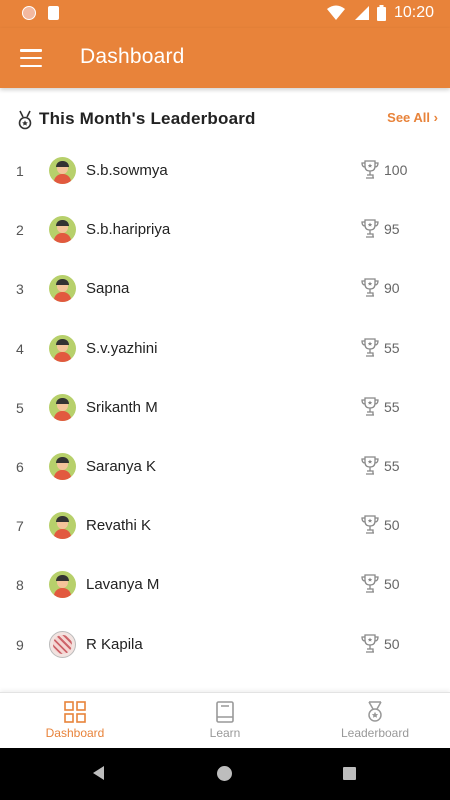 The image size is (450, 800). I want to click on bottom-navigation: Dashboard Learn Leaderboard, so click(225, 720).